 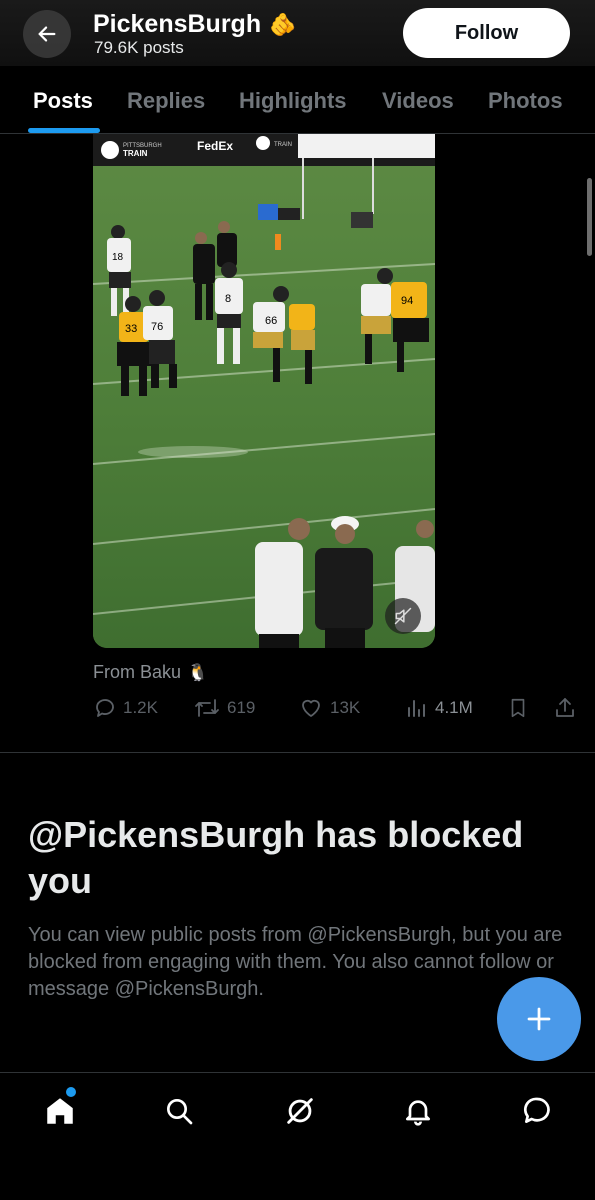 I want to click on messages-icon, so click(x=536, y=1110).